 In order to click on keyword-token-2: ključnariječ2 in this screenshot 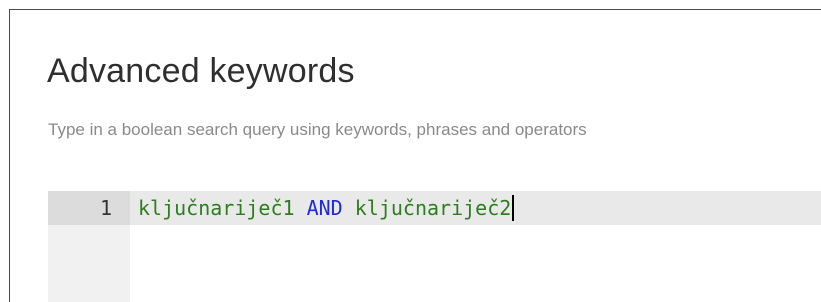, I will do `click(433, 208)`.